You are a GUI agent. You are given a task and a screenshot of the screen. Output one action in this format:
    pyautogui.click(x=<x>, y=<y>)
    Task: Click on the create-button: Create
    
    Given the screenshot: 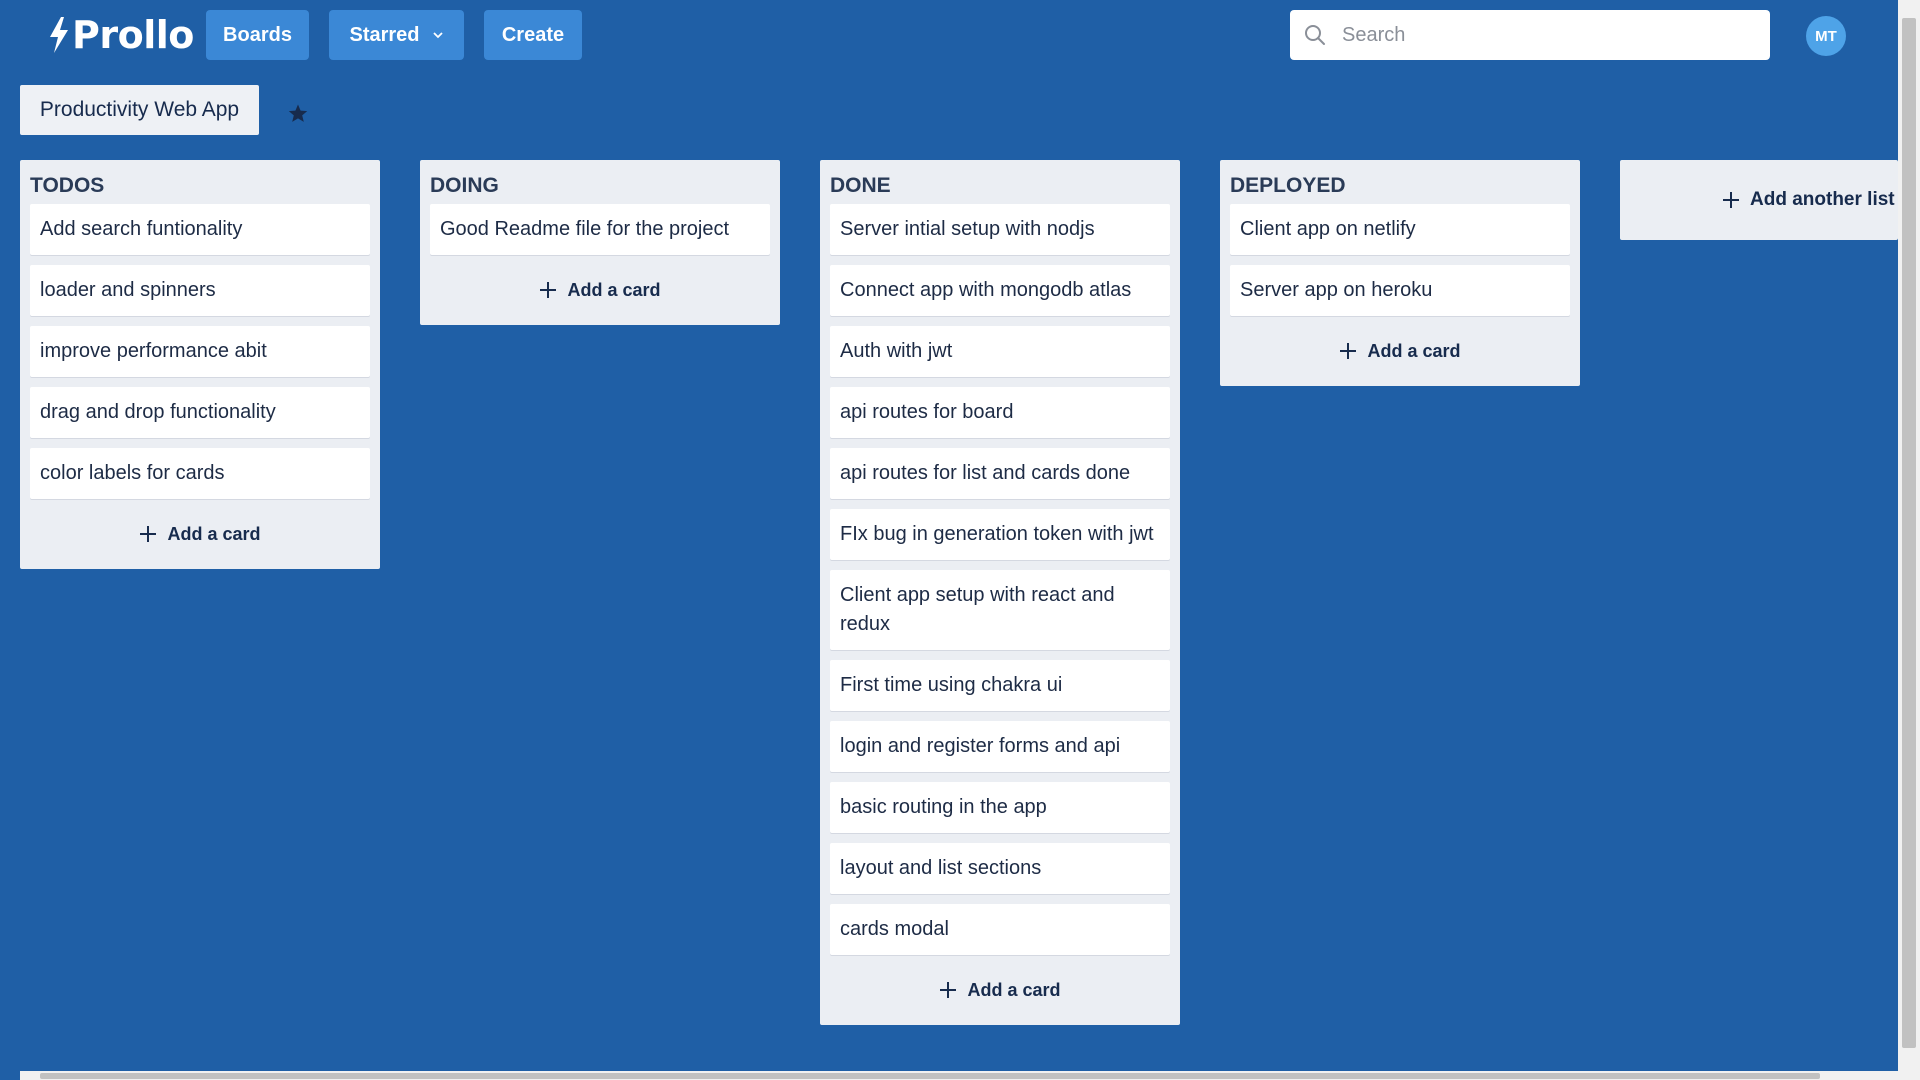 What is the action you would take?
    pyautogui.click(x=533, y=35)
    